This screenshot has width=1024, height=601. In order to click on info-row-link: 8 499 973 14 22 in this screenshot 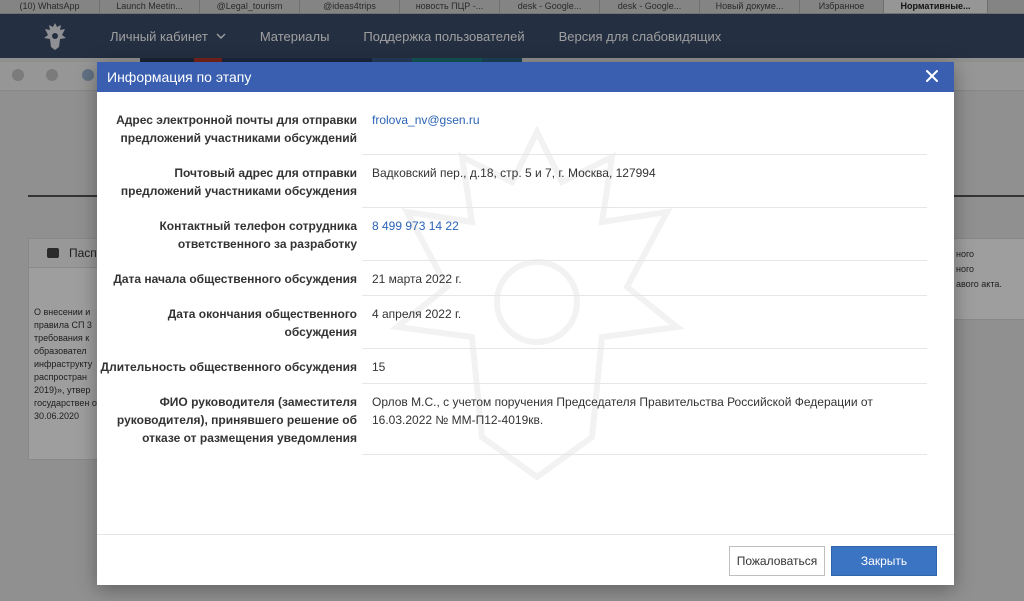, I will do `click(644, 235)`.